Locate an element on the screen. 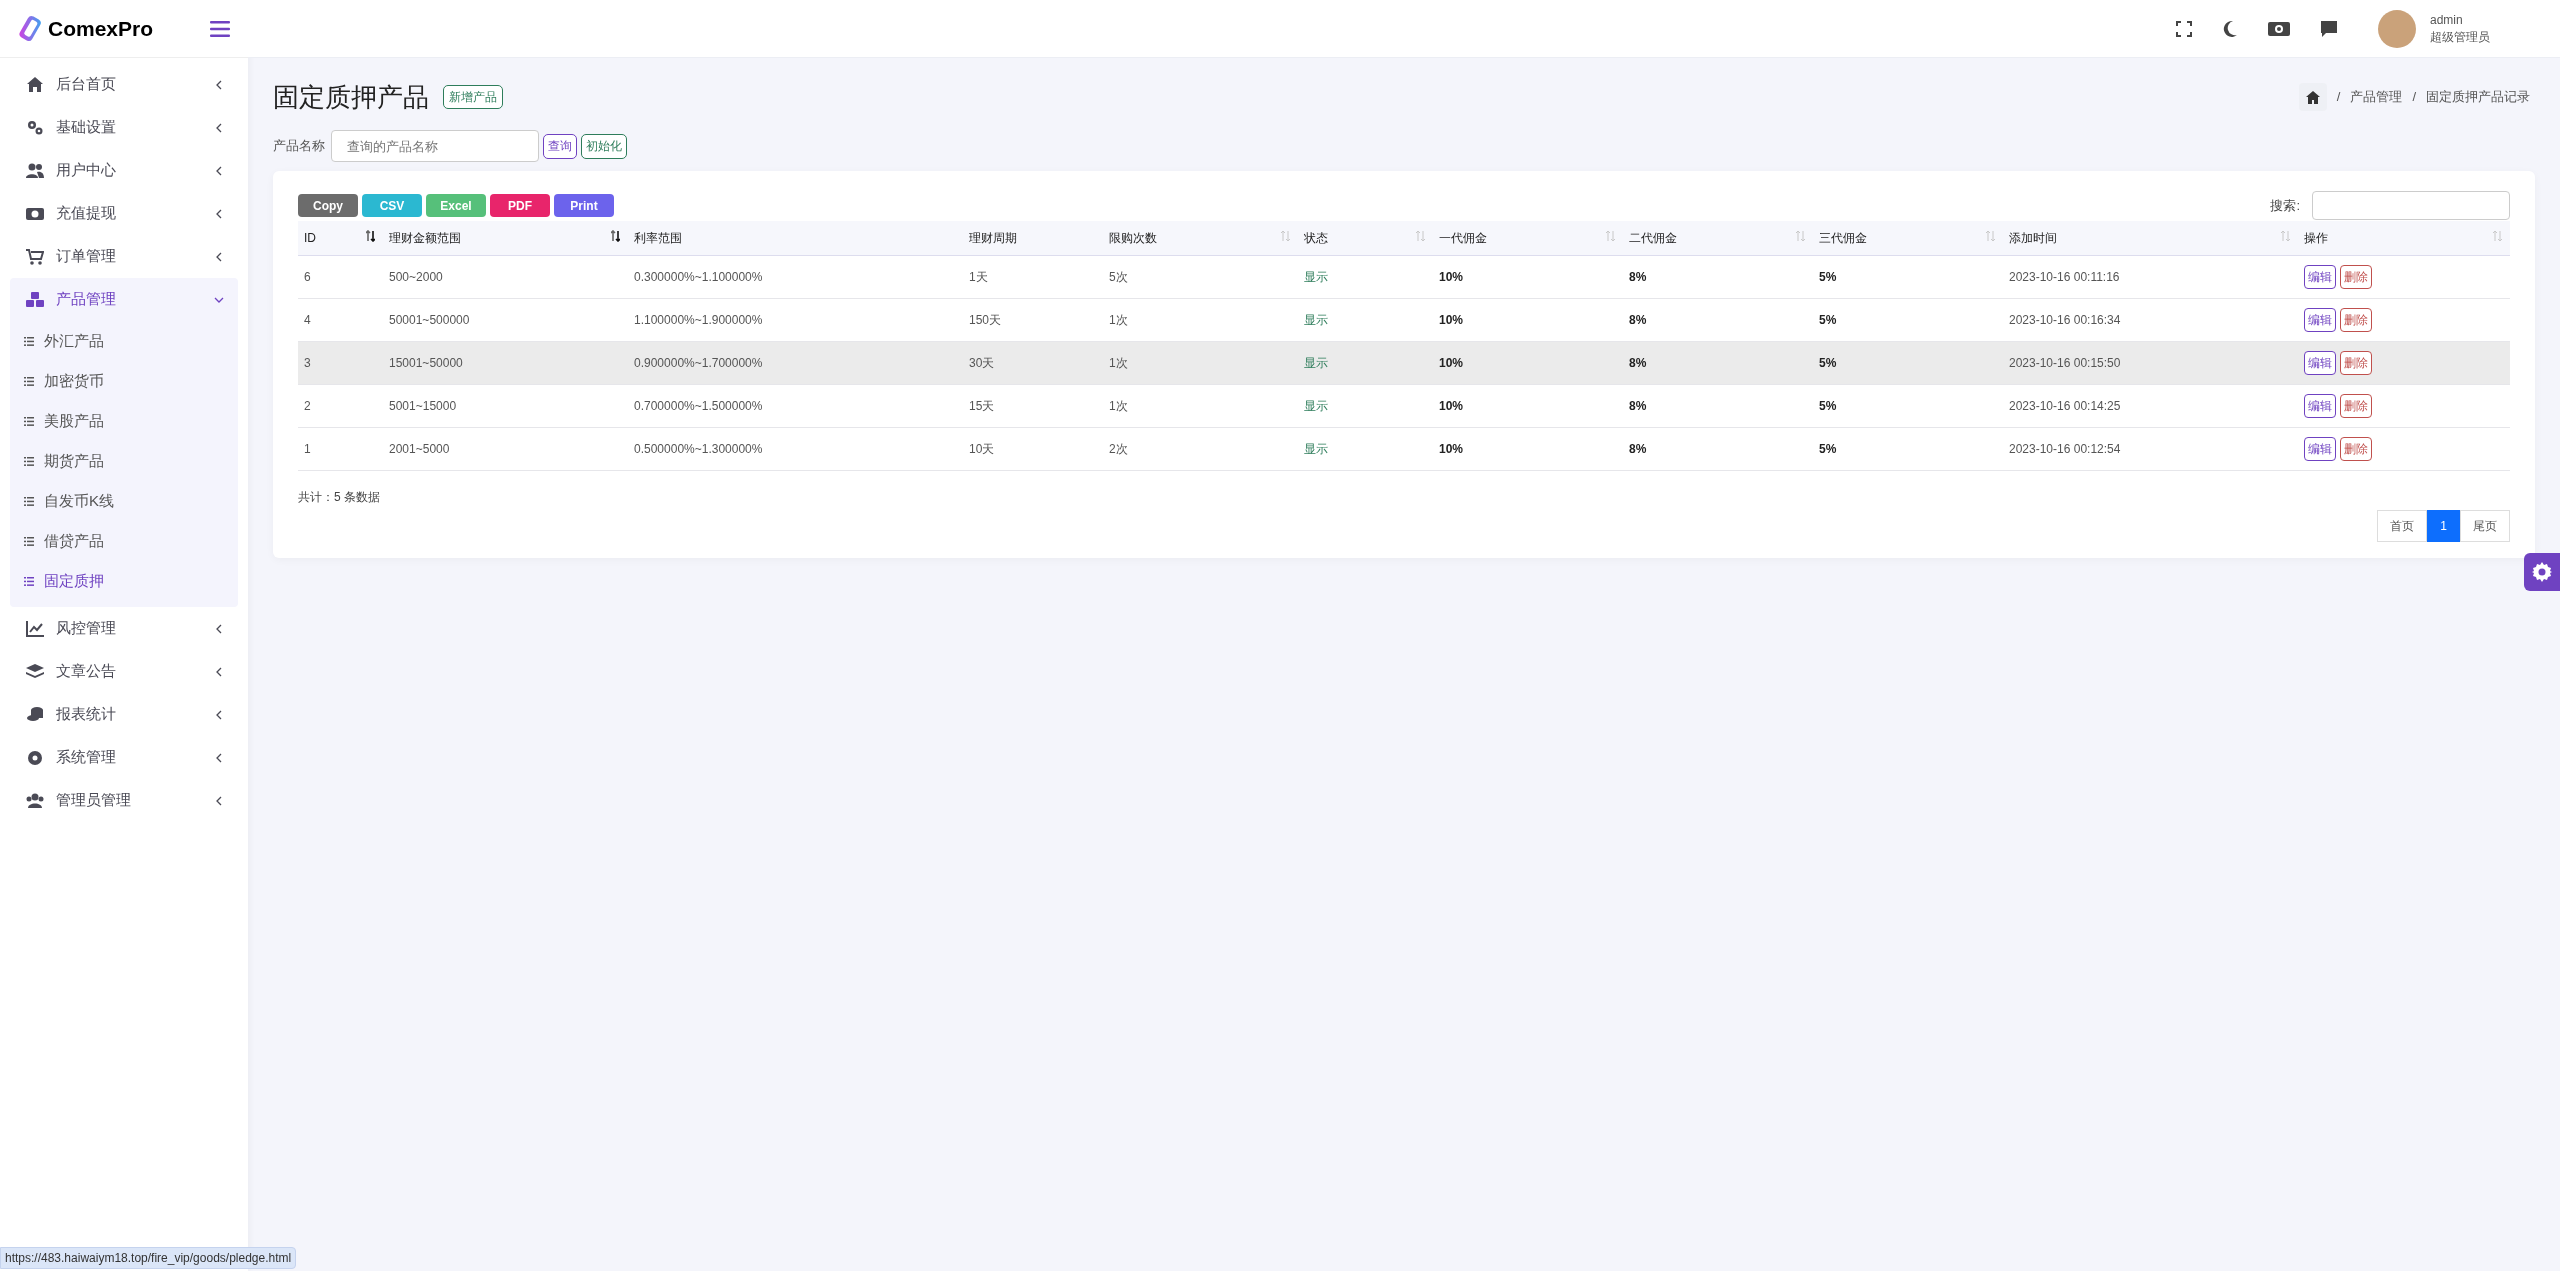 This screenshot has width=2560, height=1271. home-button is located at coordinates (2312, 97).